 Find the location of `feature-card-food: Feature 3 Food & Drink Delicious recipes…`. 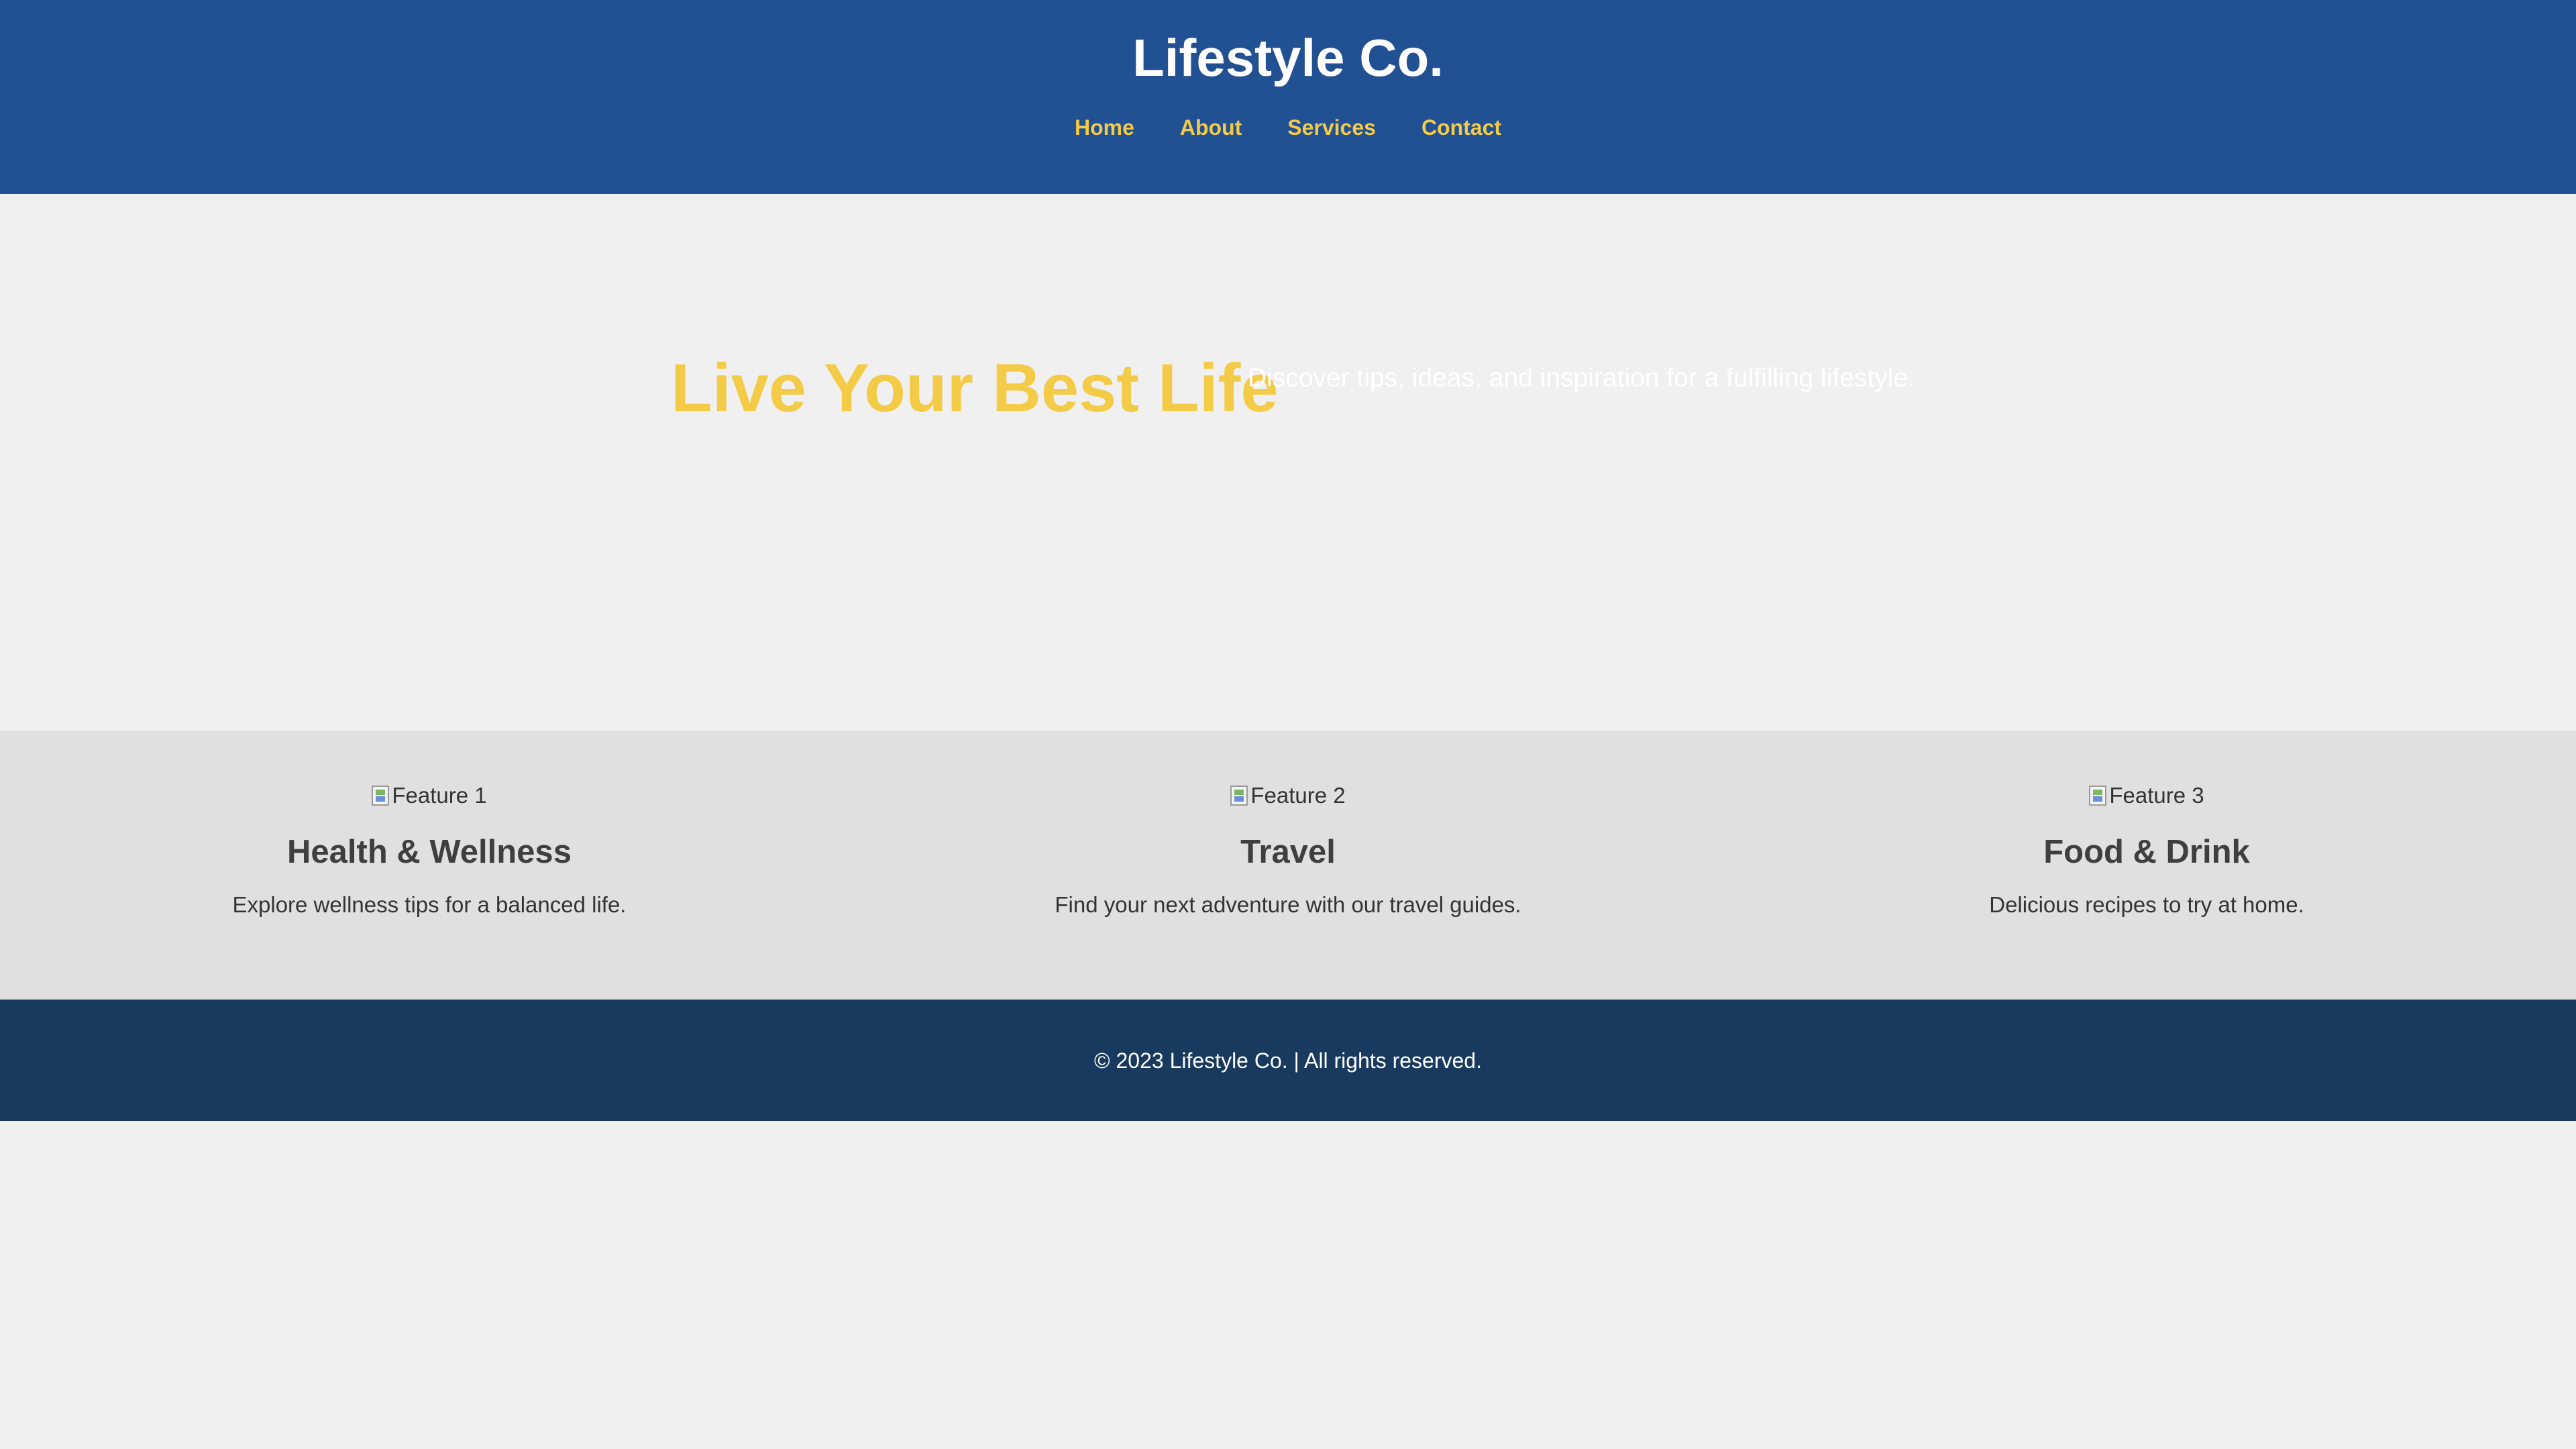

feature-card-food: Feature 3 Food & Drink Delicious recipes… is located at coordinates (2146, 865).